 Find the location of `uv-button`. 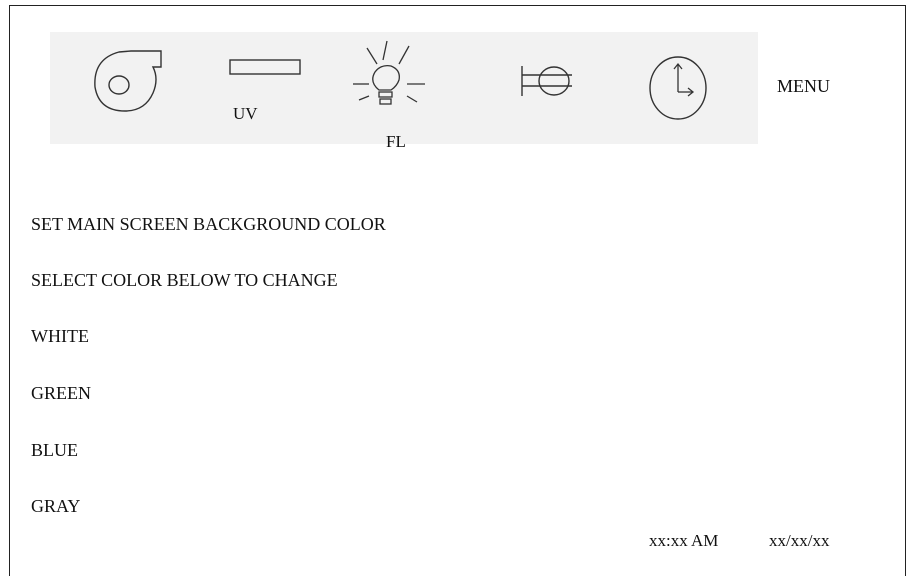

uv-button is located at coordinates (265, 67).